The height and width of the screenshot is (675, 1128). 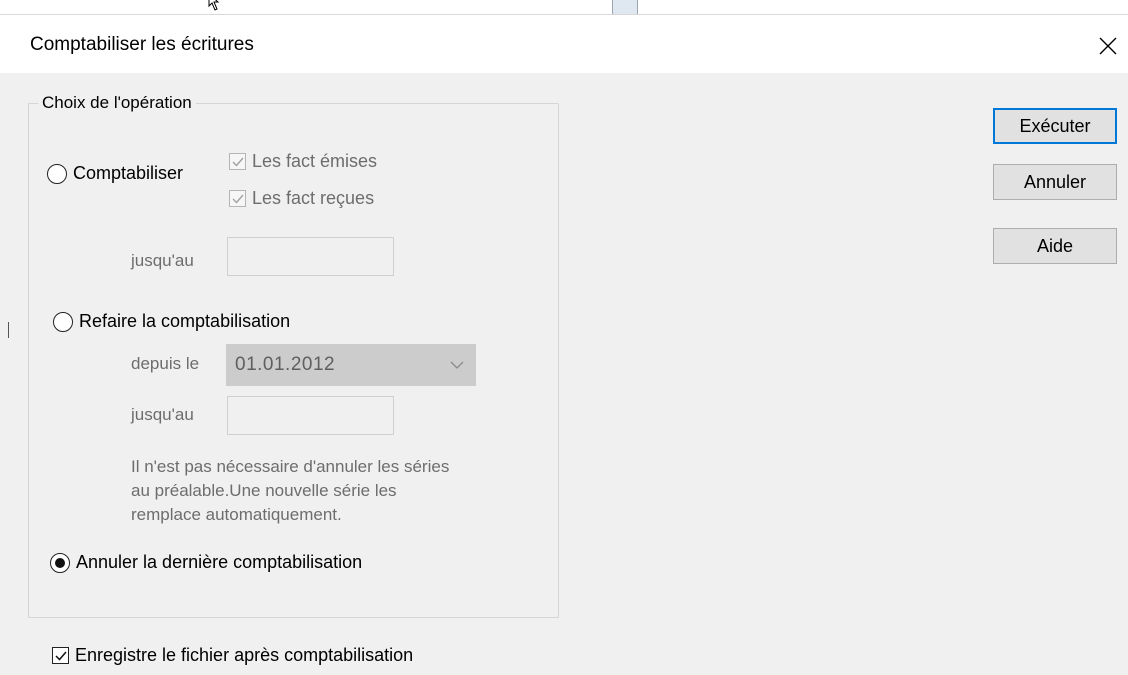 I want to click on radio-annuler-label: Annuler la dernière comptabilisation, so click(x=219, y=562).